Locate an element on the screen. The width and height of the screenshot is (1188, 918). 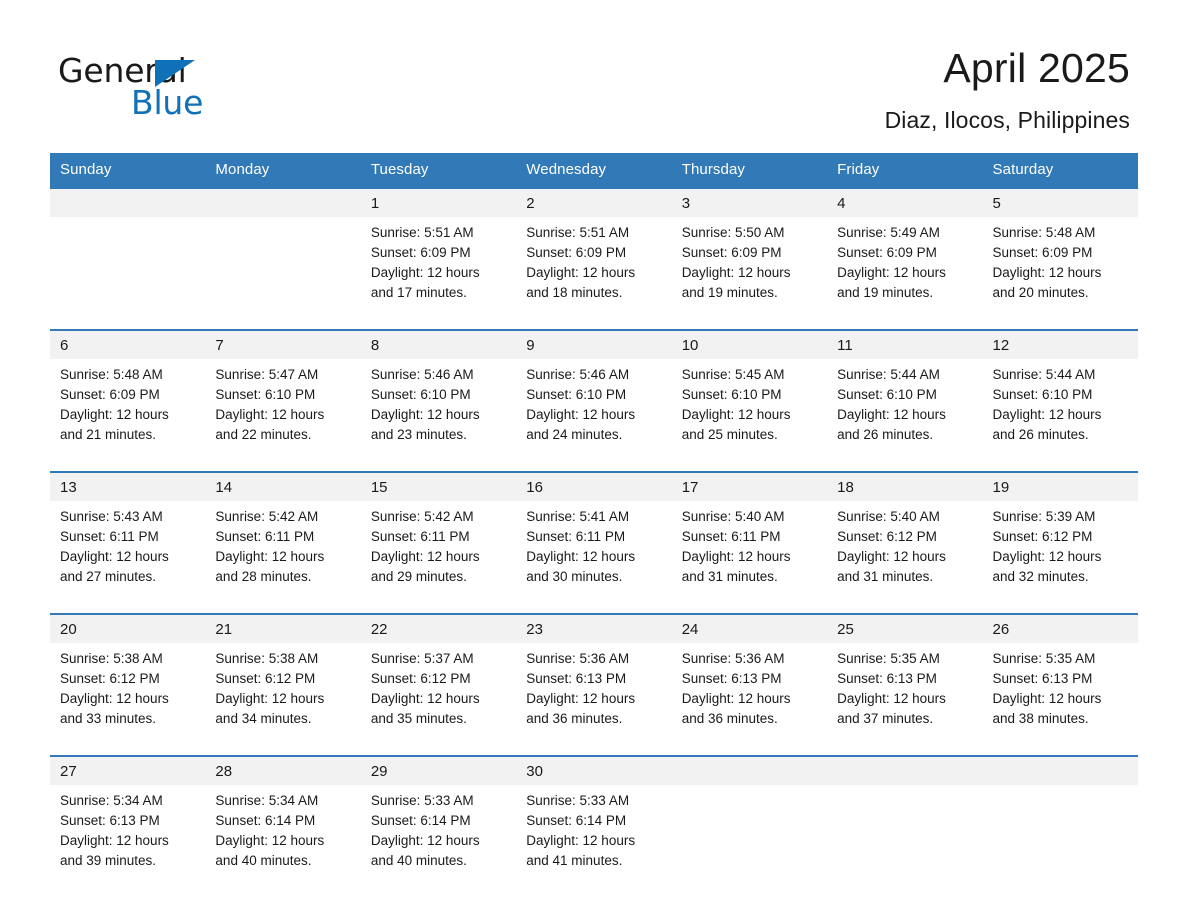
day-sunset-text: Sunset: 6:09 PM is located at coordinates (576, 253).